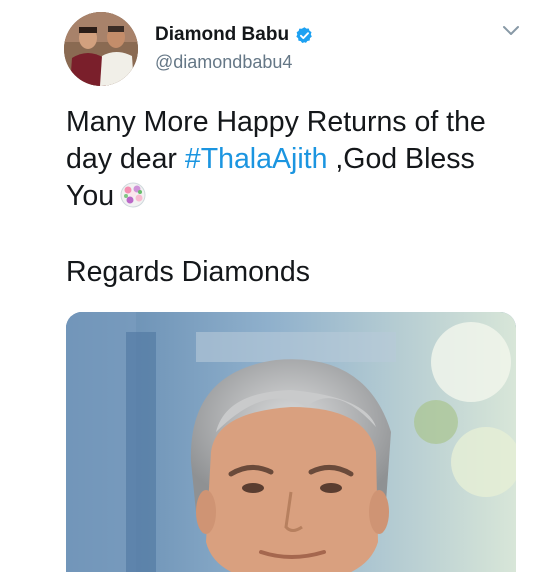  What do you see at coordinates (133, 195) in the screenshot?
I see `flower-bouquet-emoji` at bounding box center [133, 195].